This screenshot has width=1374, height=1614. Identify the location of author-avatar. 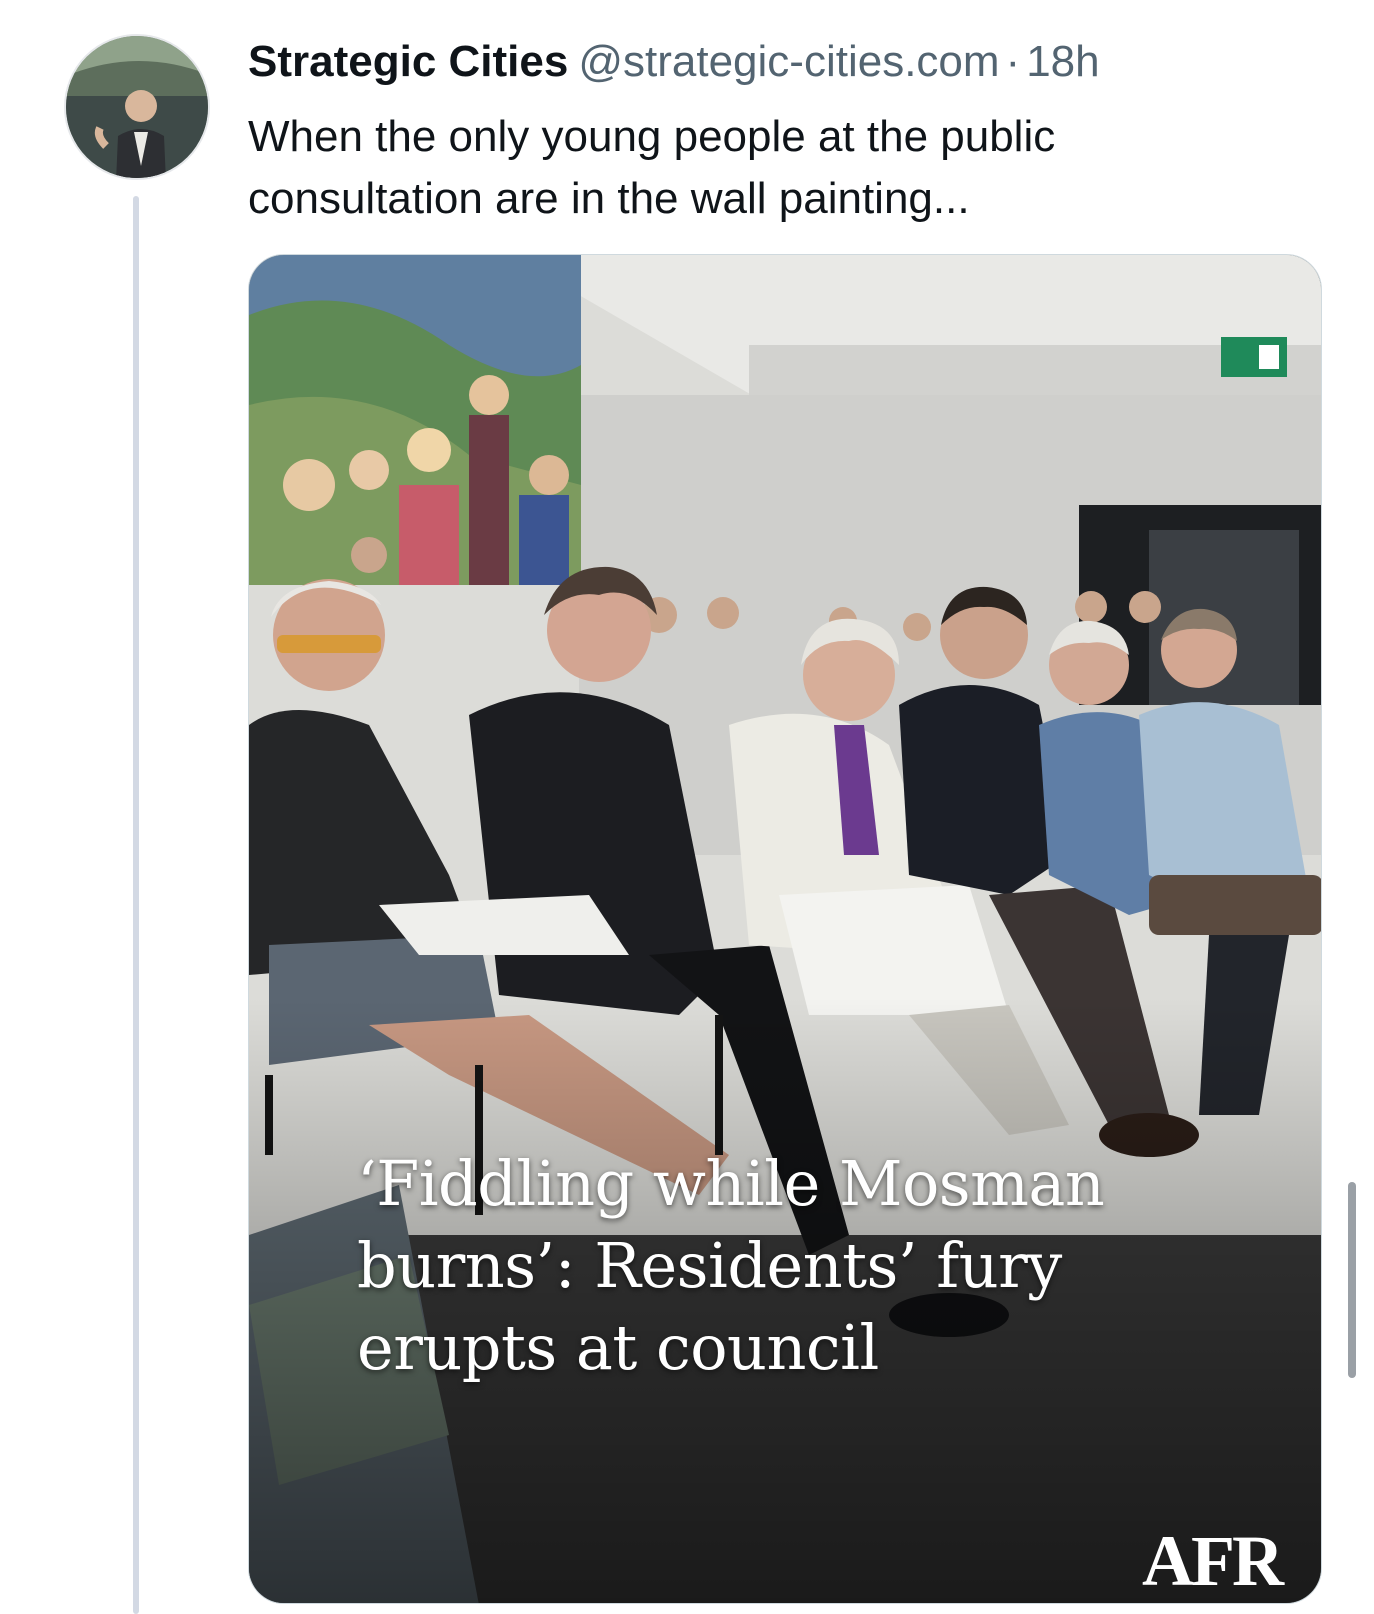
(137, 107).